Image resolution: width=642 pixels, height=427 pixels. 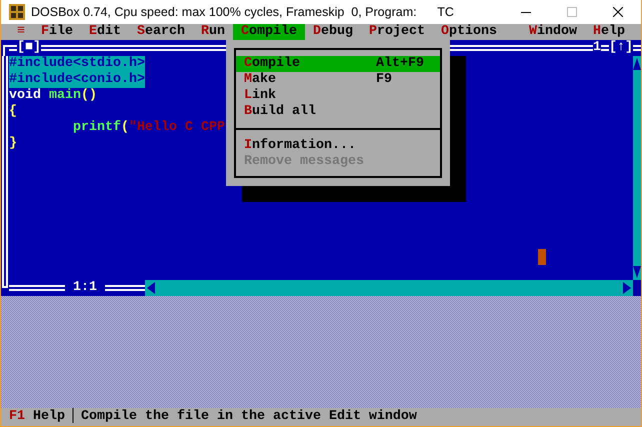 I want to click on window-title: DOSBox 0.74, Cpu speed: max 100% cycles, Frameskip 0, Program: TC, so click(x=242, y=12).